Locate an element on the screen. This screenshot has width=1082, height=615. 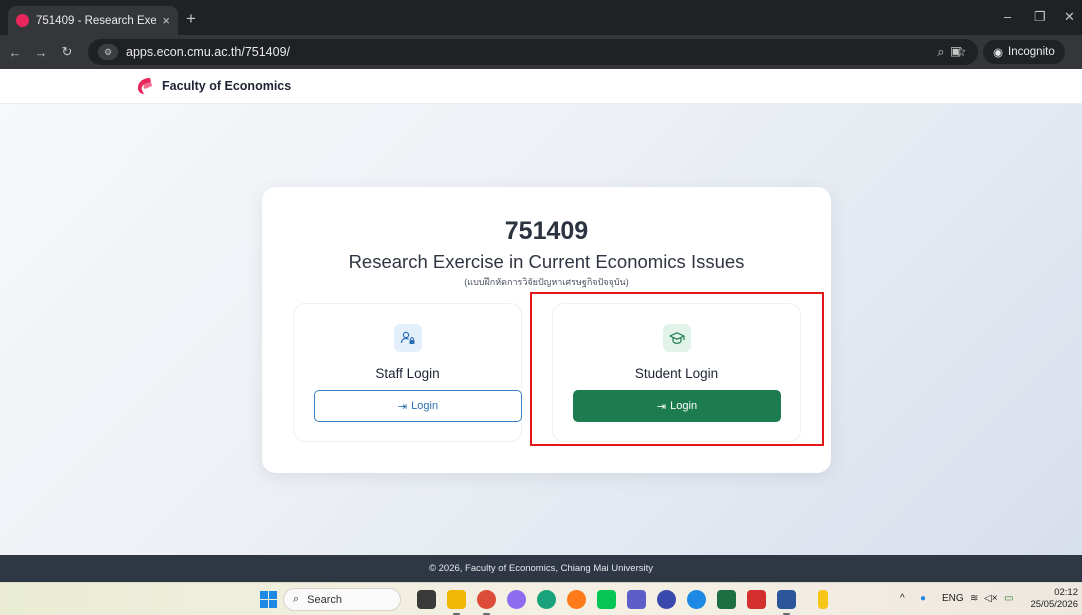
staff-login-button-label: Login is located at coordinates (425, 406).